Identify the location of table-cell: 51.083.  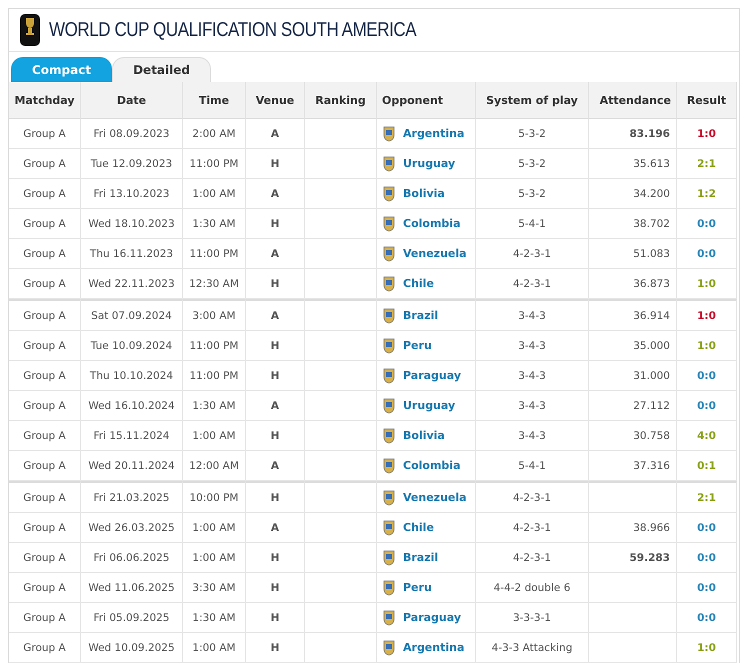
(651, 254).